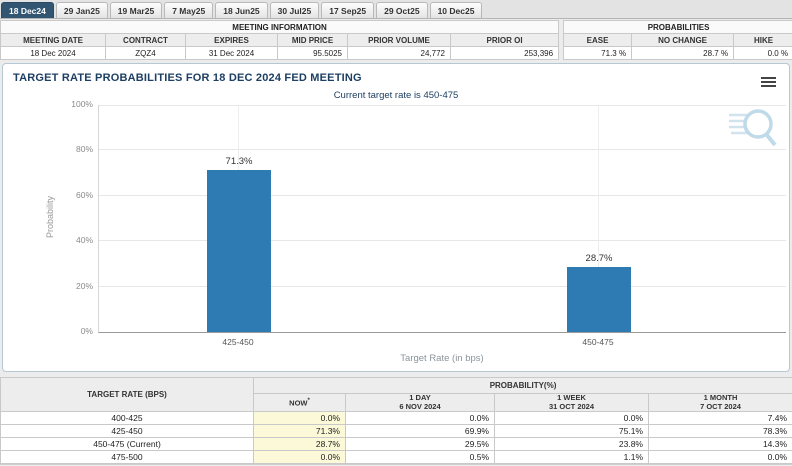  Describe the element at coordinates (768, 83) in the screenshot. I see `chart-menu-icon` at that location.